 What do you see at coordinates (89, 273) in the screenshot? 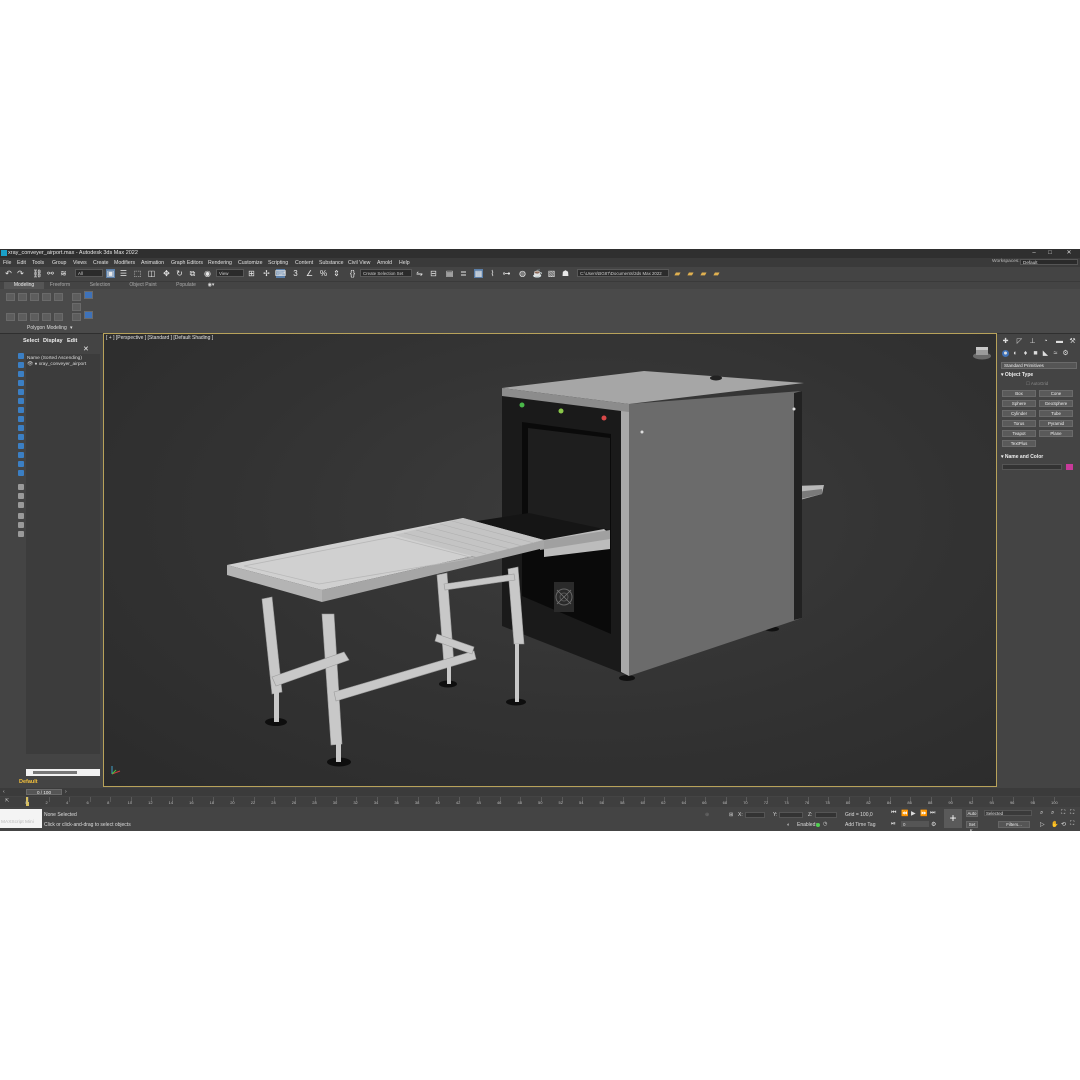
I see `selection-filter-dropdown: All` at bounding box center [89, 273].